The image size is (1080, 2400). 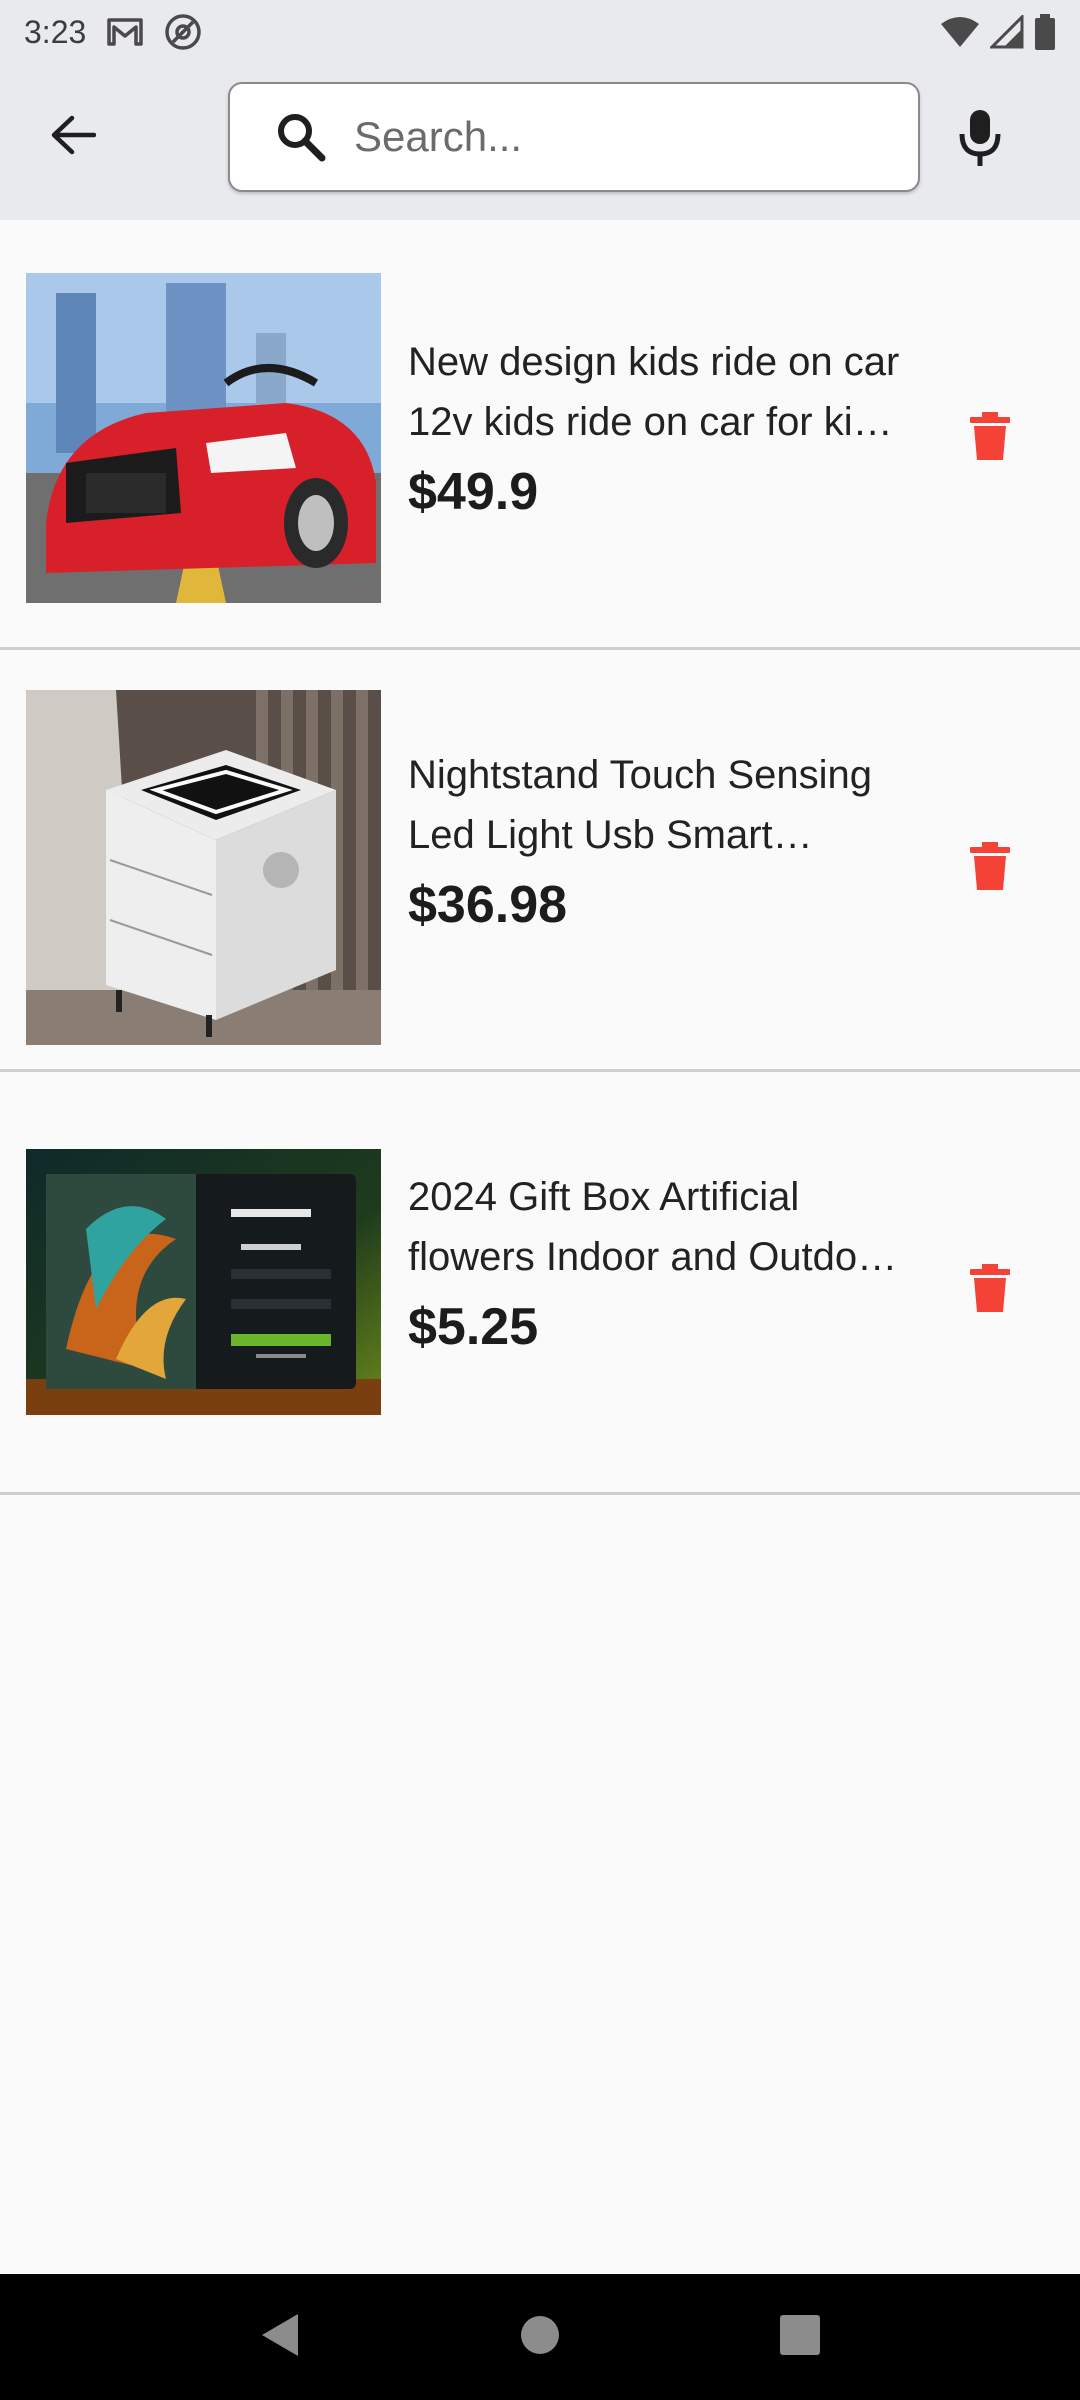 I want to click on arrow-left-icon, so click(x=73, y=137).